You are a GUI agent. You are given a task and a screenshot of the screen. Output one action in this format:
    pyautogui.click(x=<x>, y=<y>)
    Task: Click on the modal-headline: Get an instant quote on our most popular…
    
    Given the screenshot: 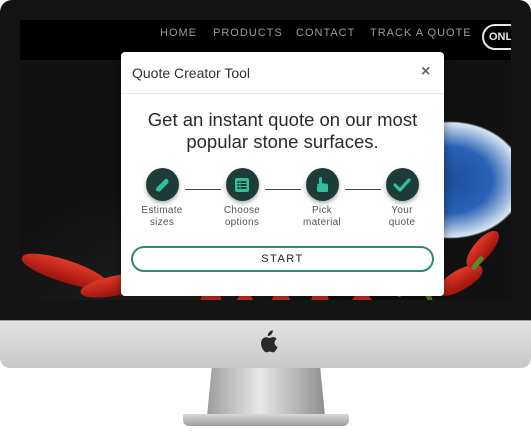 What is the action you would take?
    pyautogui.click(x=282, y=131)
    